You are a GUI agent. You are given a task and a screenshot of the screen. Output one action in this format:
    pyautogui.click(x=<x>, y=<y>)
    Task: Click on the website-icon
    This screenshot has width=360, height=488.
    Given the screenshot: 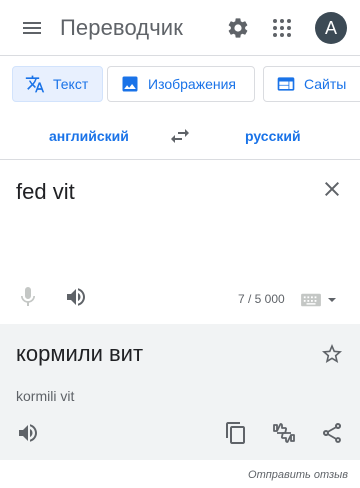 What is the action you would take?
    pyautogui.click(x=286, y=84)
    